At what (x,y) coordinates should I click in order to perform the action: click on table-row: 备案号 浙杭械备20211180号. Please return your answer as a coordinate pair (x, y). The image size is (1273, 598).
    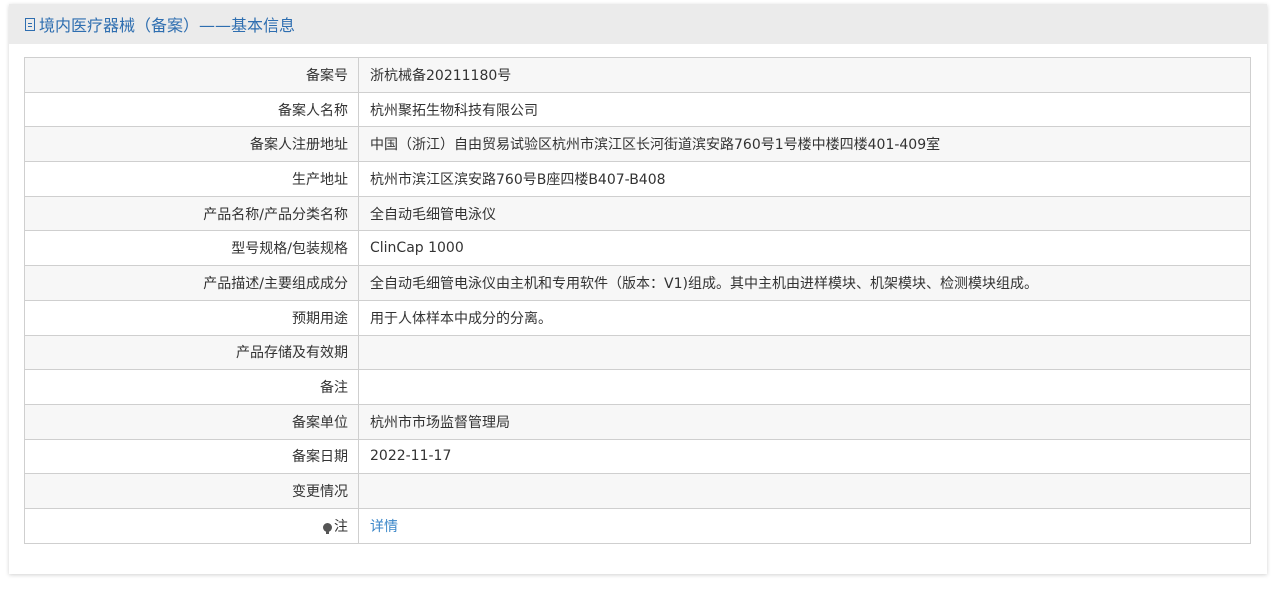
    Looking at the image, I should click on (637, 75).